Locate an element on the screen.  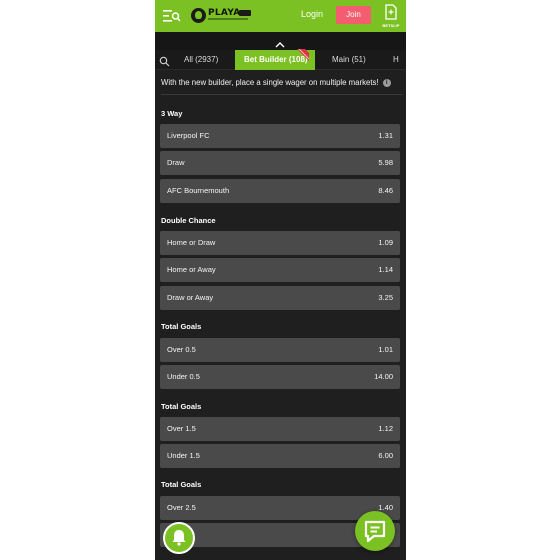
new-ribbon-icon is located at coordinates (303, 55).